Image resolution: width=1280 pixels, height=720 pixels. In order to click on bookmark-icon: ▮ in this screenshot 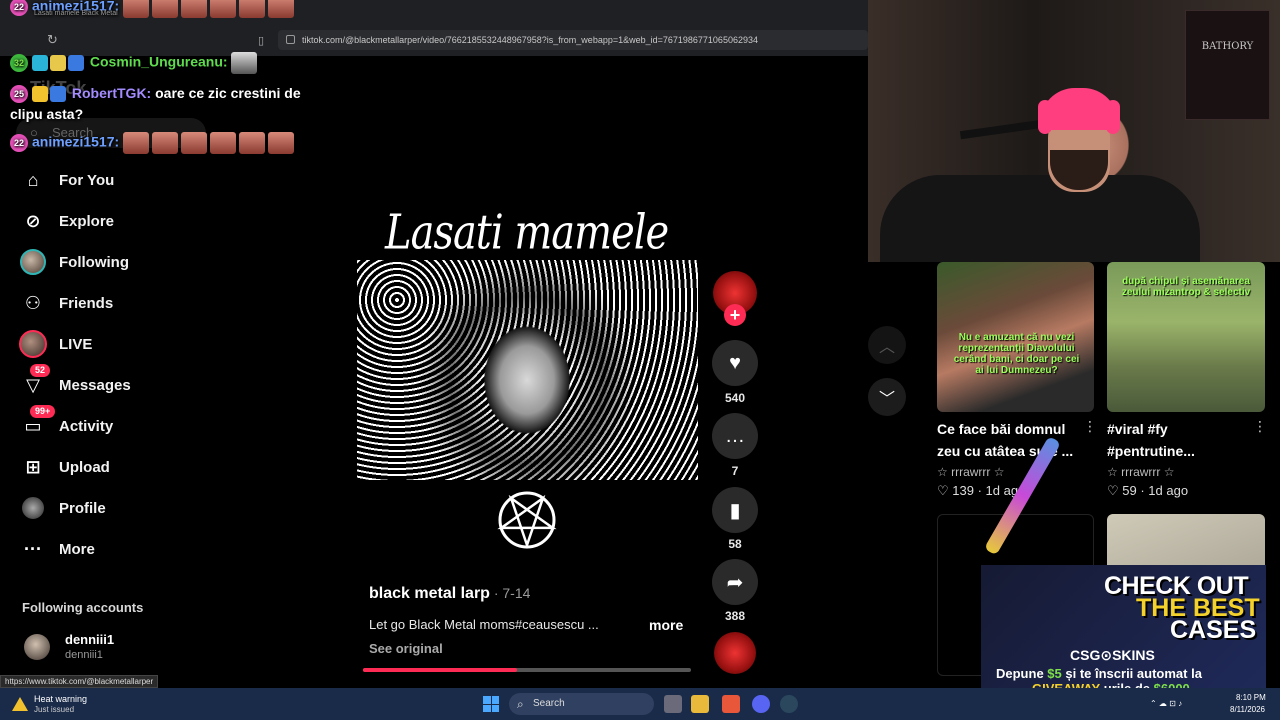, I will do `click(735, 510)`.